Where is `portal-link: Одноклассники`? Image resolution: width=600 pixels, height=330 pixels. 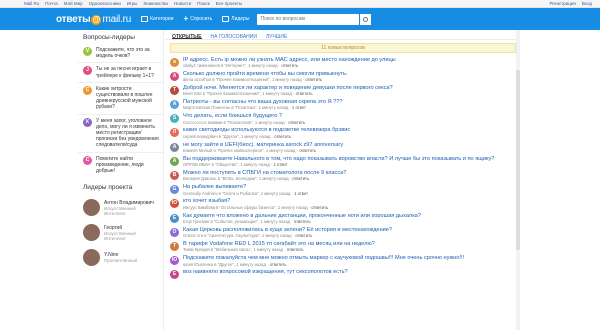
portal-link: Одноклассники is located at coordinates (105, 3).